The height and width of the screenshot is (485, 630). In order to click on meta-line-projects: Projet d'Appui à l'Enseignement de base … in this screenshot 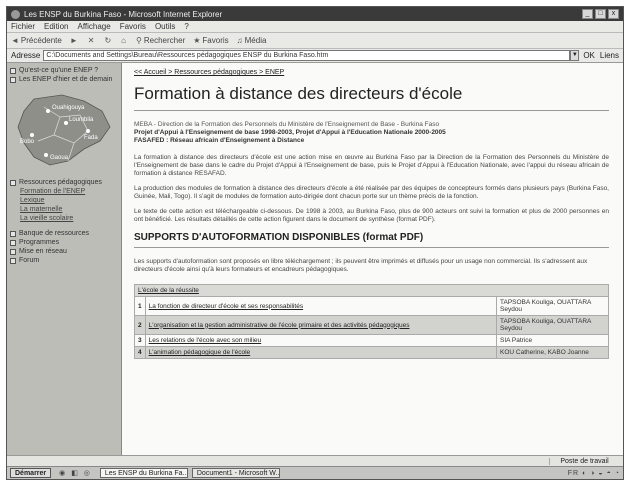, I will do `click(290, 132)`.